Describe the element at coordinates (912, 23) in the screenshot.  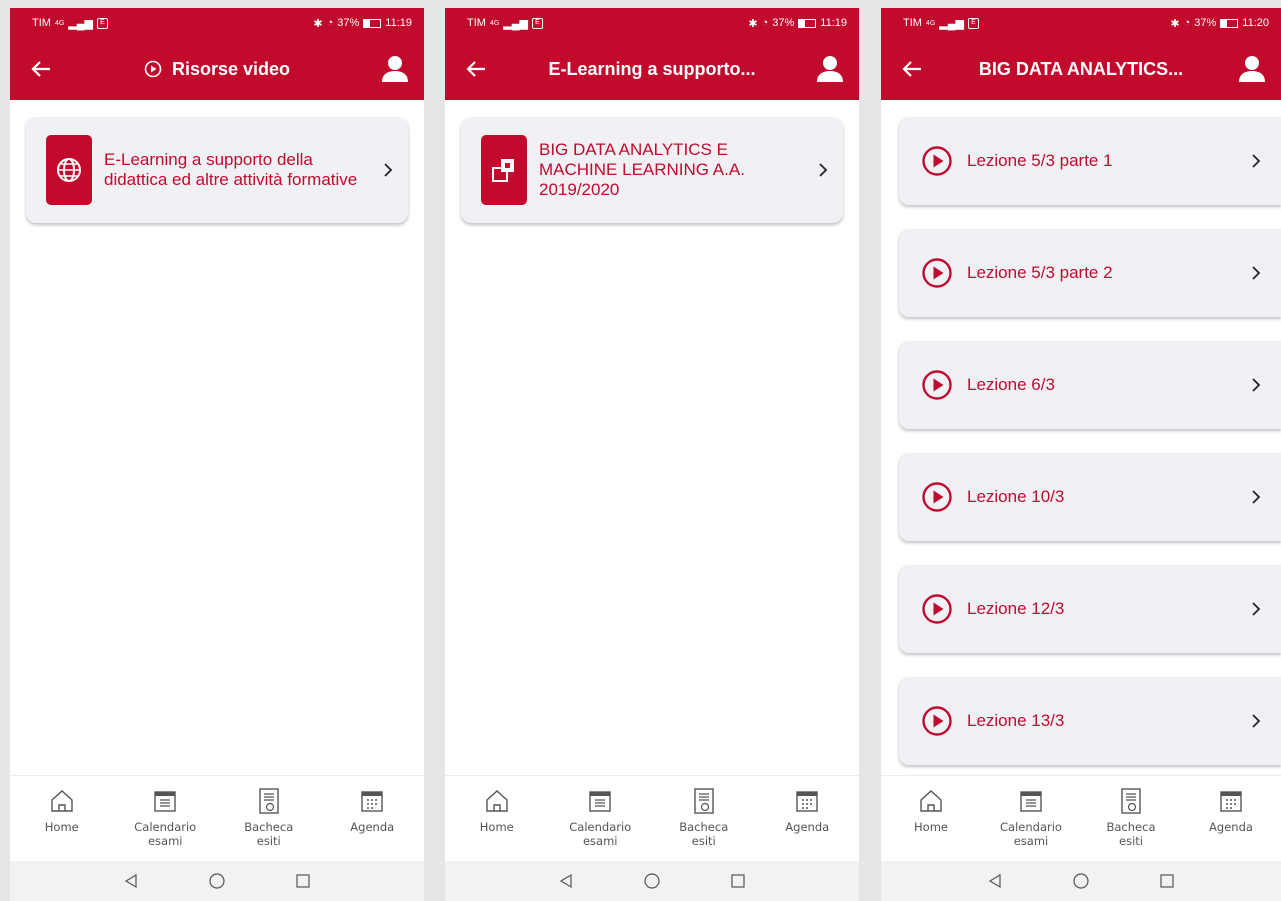
I see `carrier-label: TIM` at that location.